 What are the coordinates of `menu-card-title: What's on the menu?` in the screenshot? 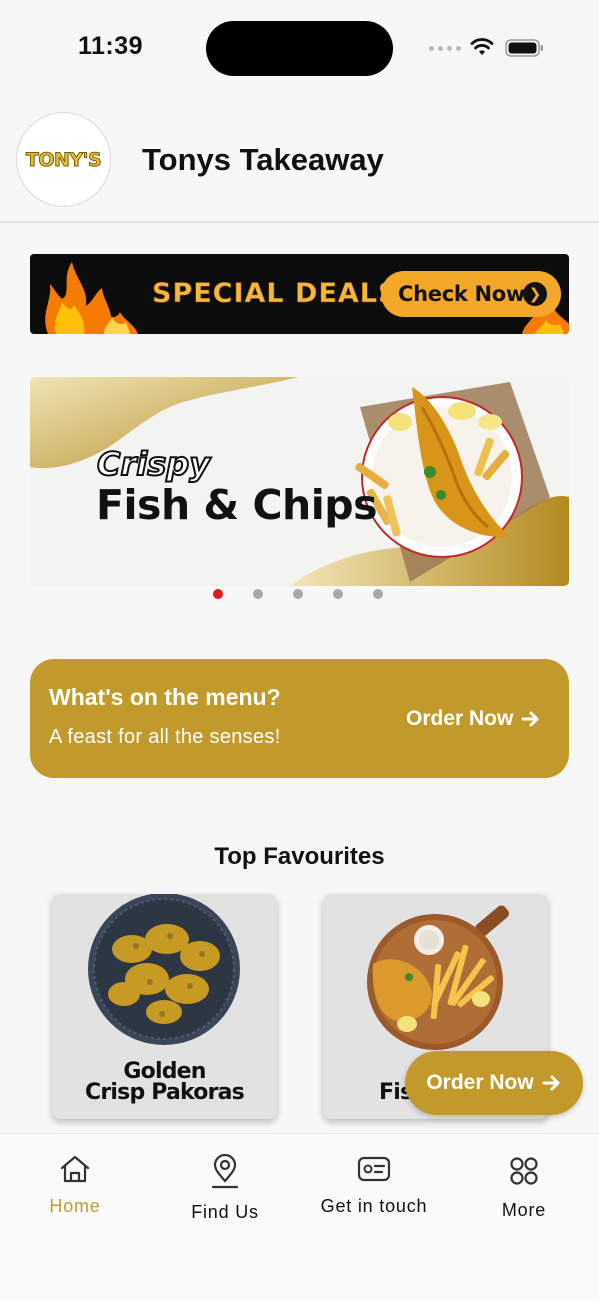 It's located at (165, 697).